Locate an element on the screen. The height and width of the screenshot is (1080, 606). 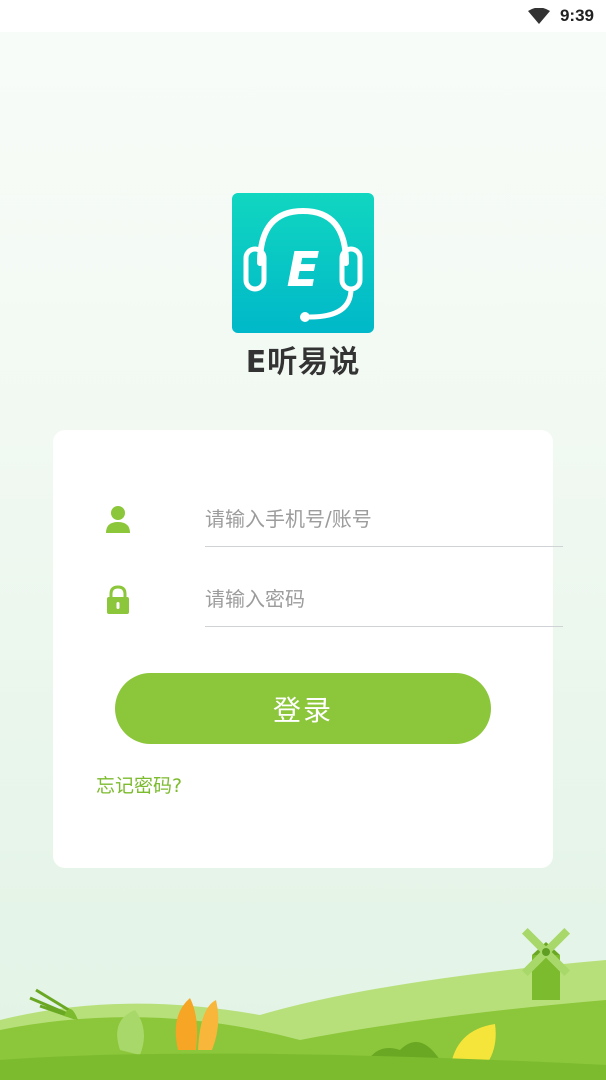
status-bar: 9:39 is located at coordinates (303, 16).